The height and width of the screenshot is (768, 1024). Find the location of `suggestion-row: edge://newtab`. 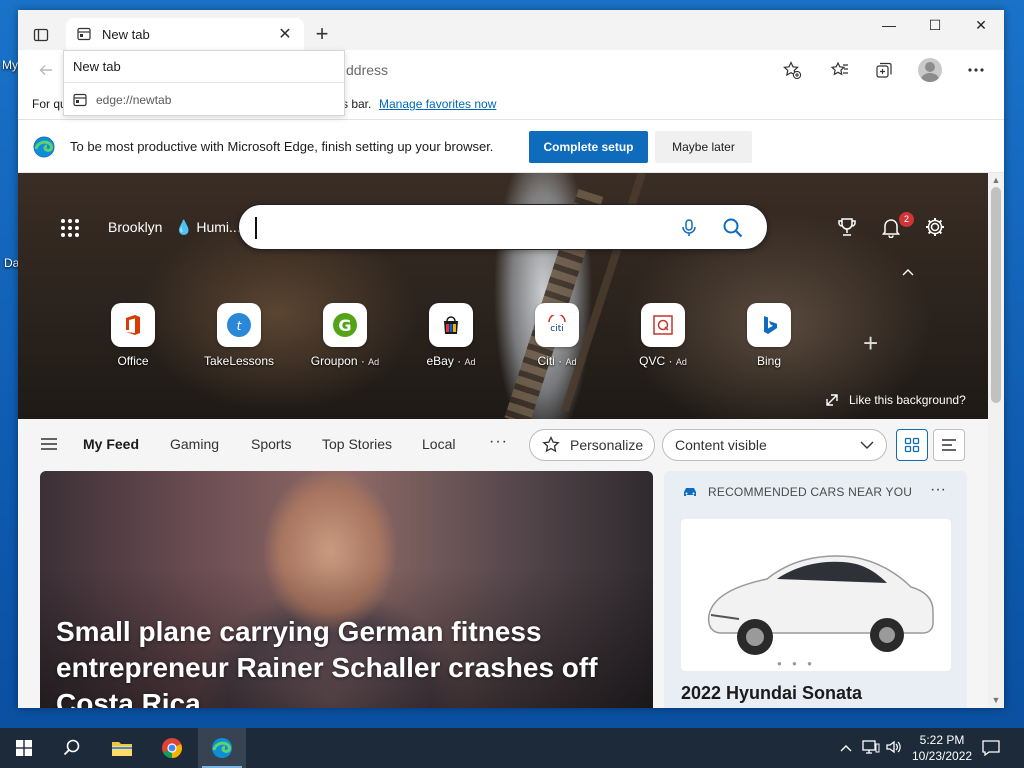

suggestion-row: edge://newtab is located at coordinates (204, 99).